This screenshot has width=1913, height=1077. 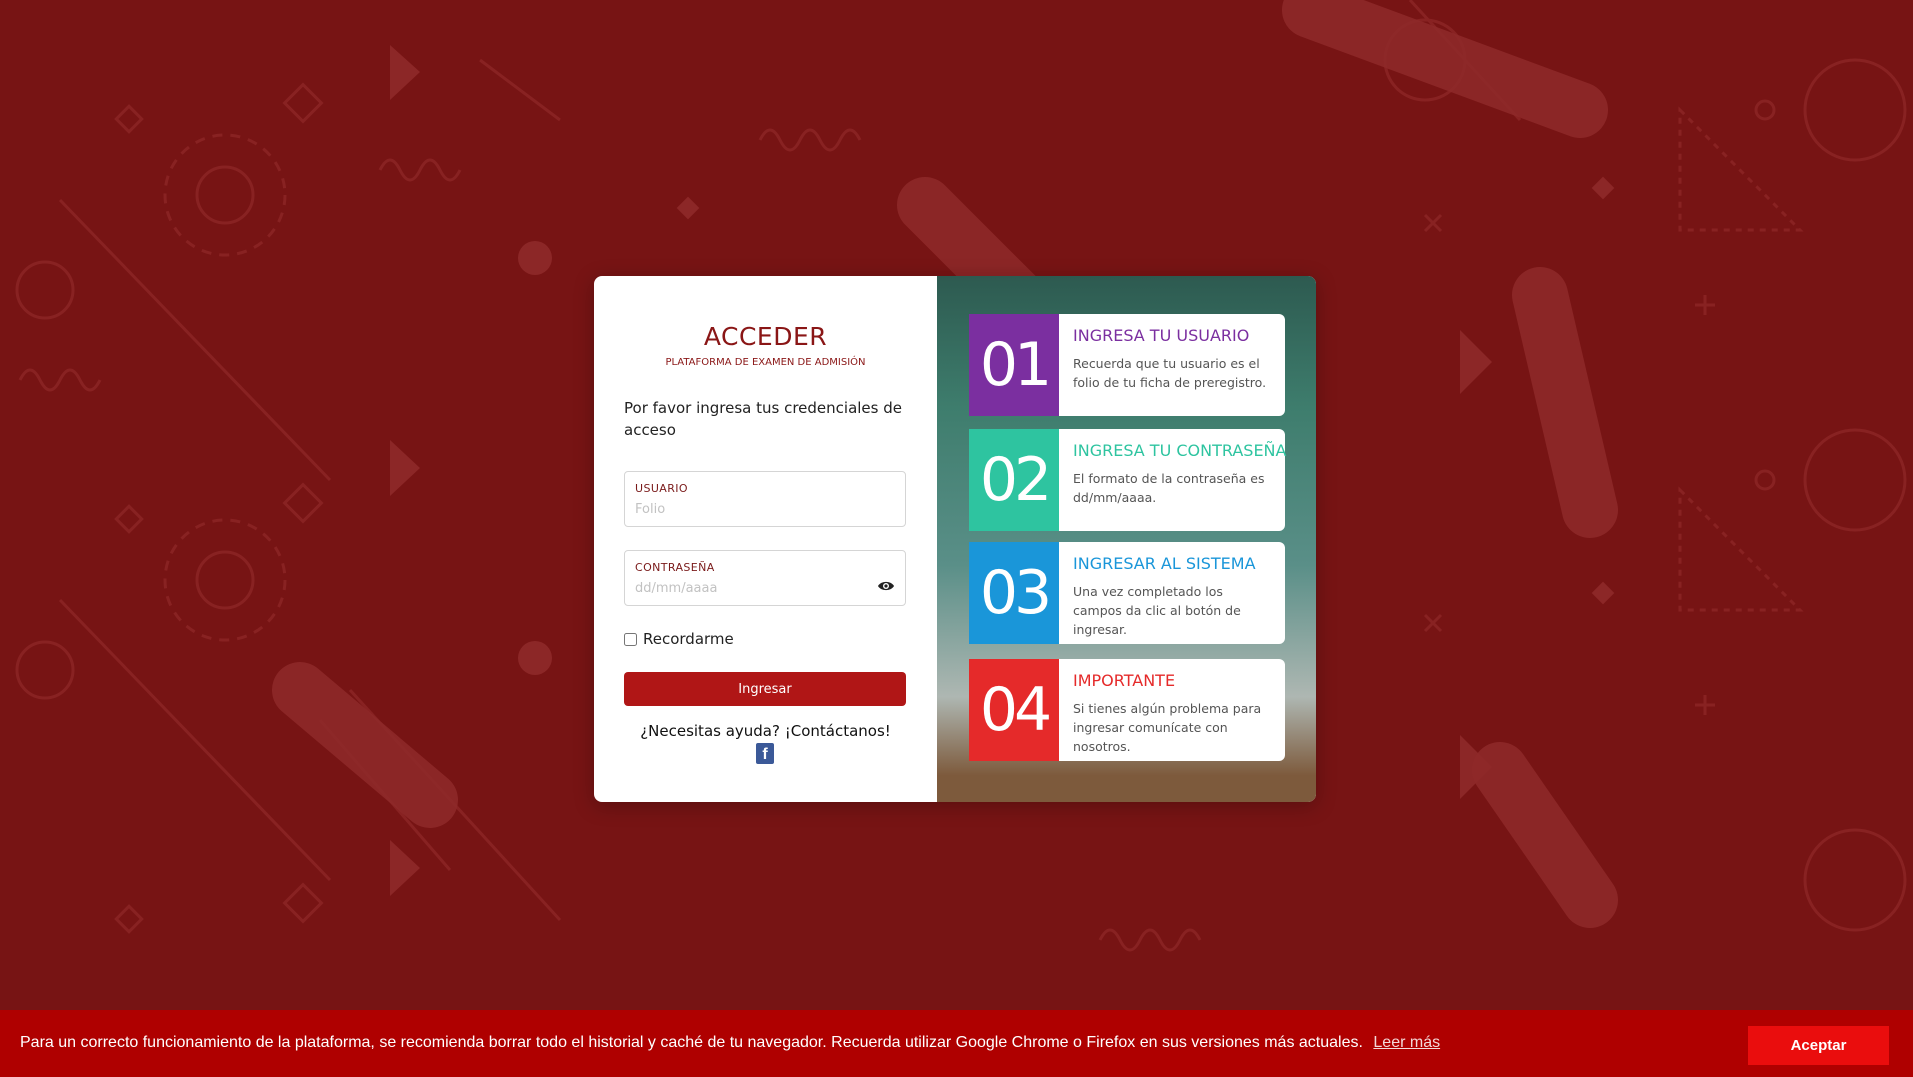 What do you see at coordinates (661, 488) in the screenshot?
I see `username-label: USUARIO` at bounding box center [661, 488].